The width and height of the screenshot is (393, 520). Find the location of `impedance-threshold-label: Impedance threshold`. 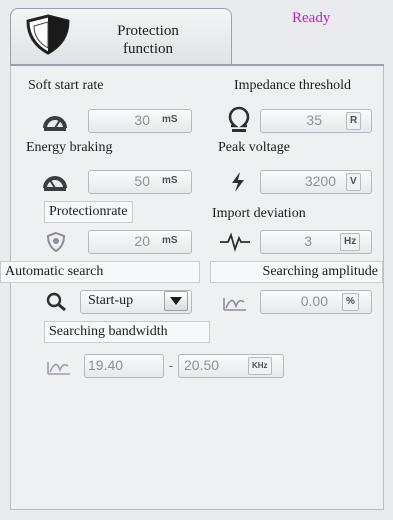

impedance-threshold-label: Impedance threshold is located at coordinates (293, 85).